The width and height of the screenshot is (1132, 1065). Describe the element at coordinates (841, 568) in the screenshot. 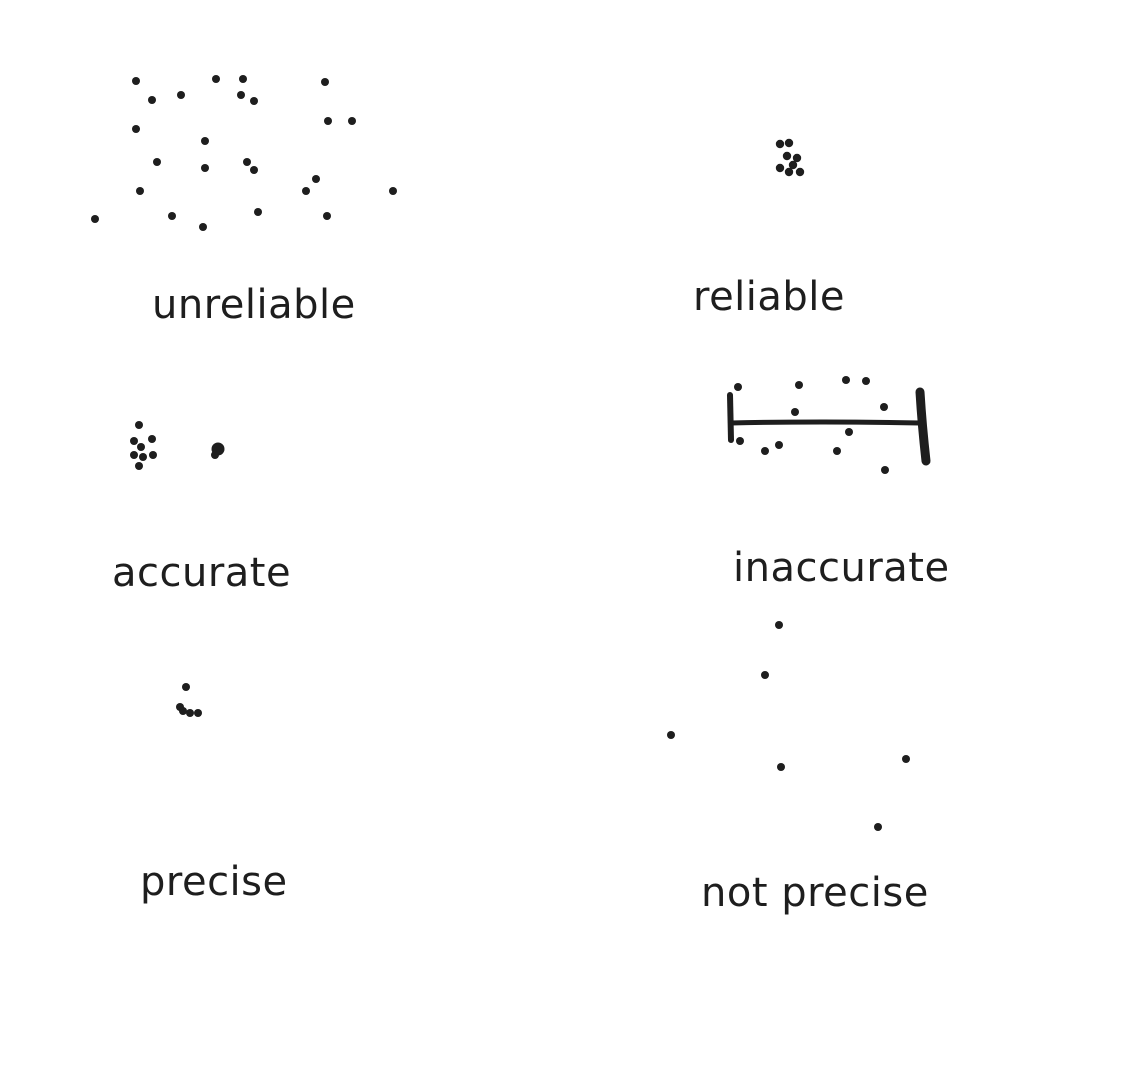

I see `label-inaccurate: inaccurate` at that location.